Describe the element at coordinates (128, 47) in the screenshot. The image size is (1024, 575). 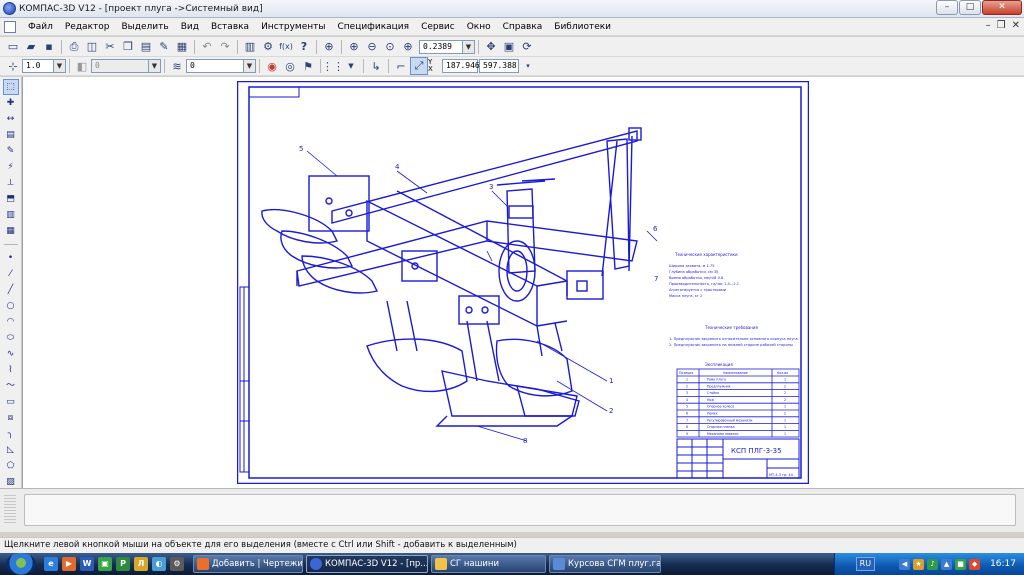
I see `copy-icon: ❐` at that location.